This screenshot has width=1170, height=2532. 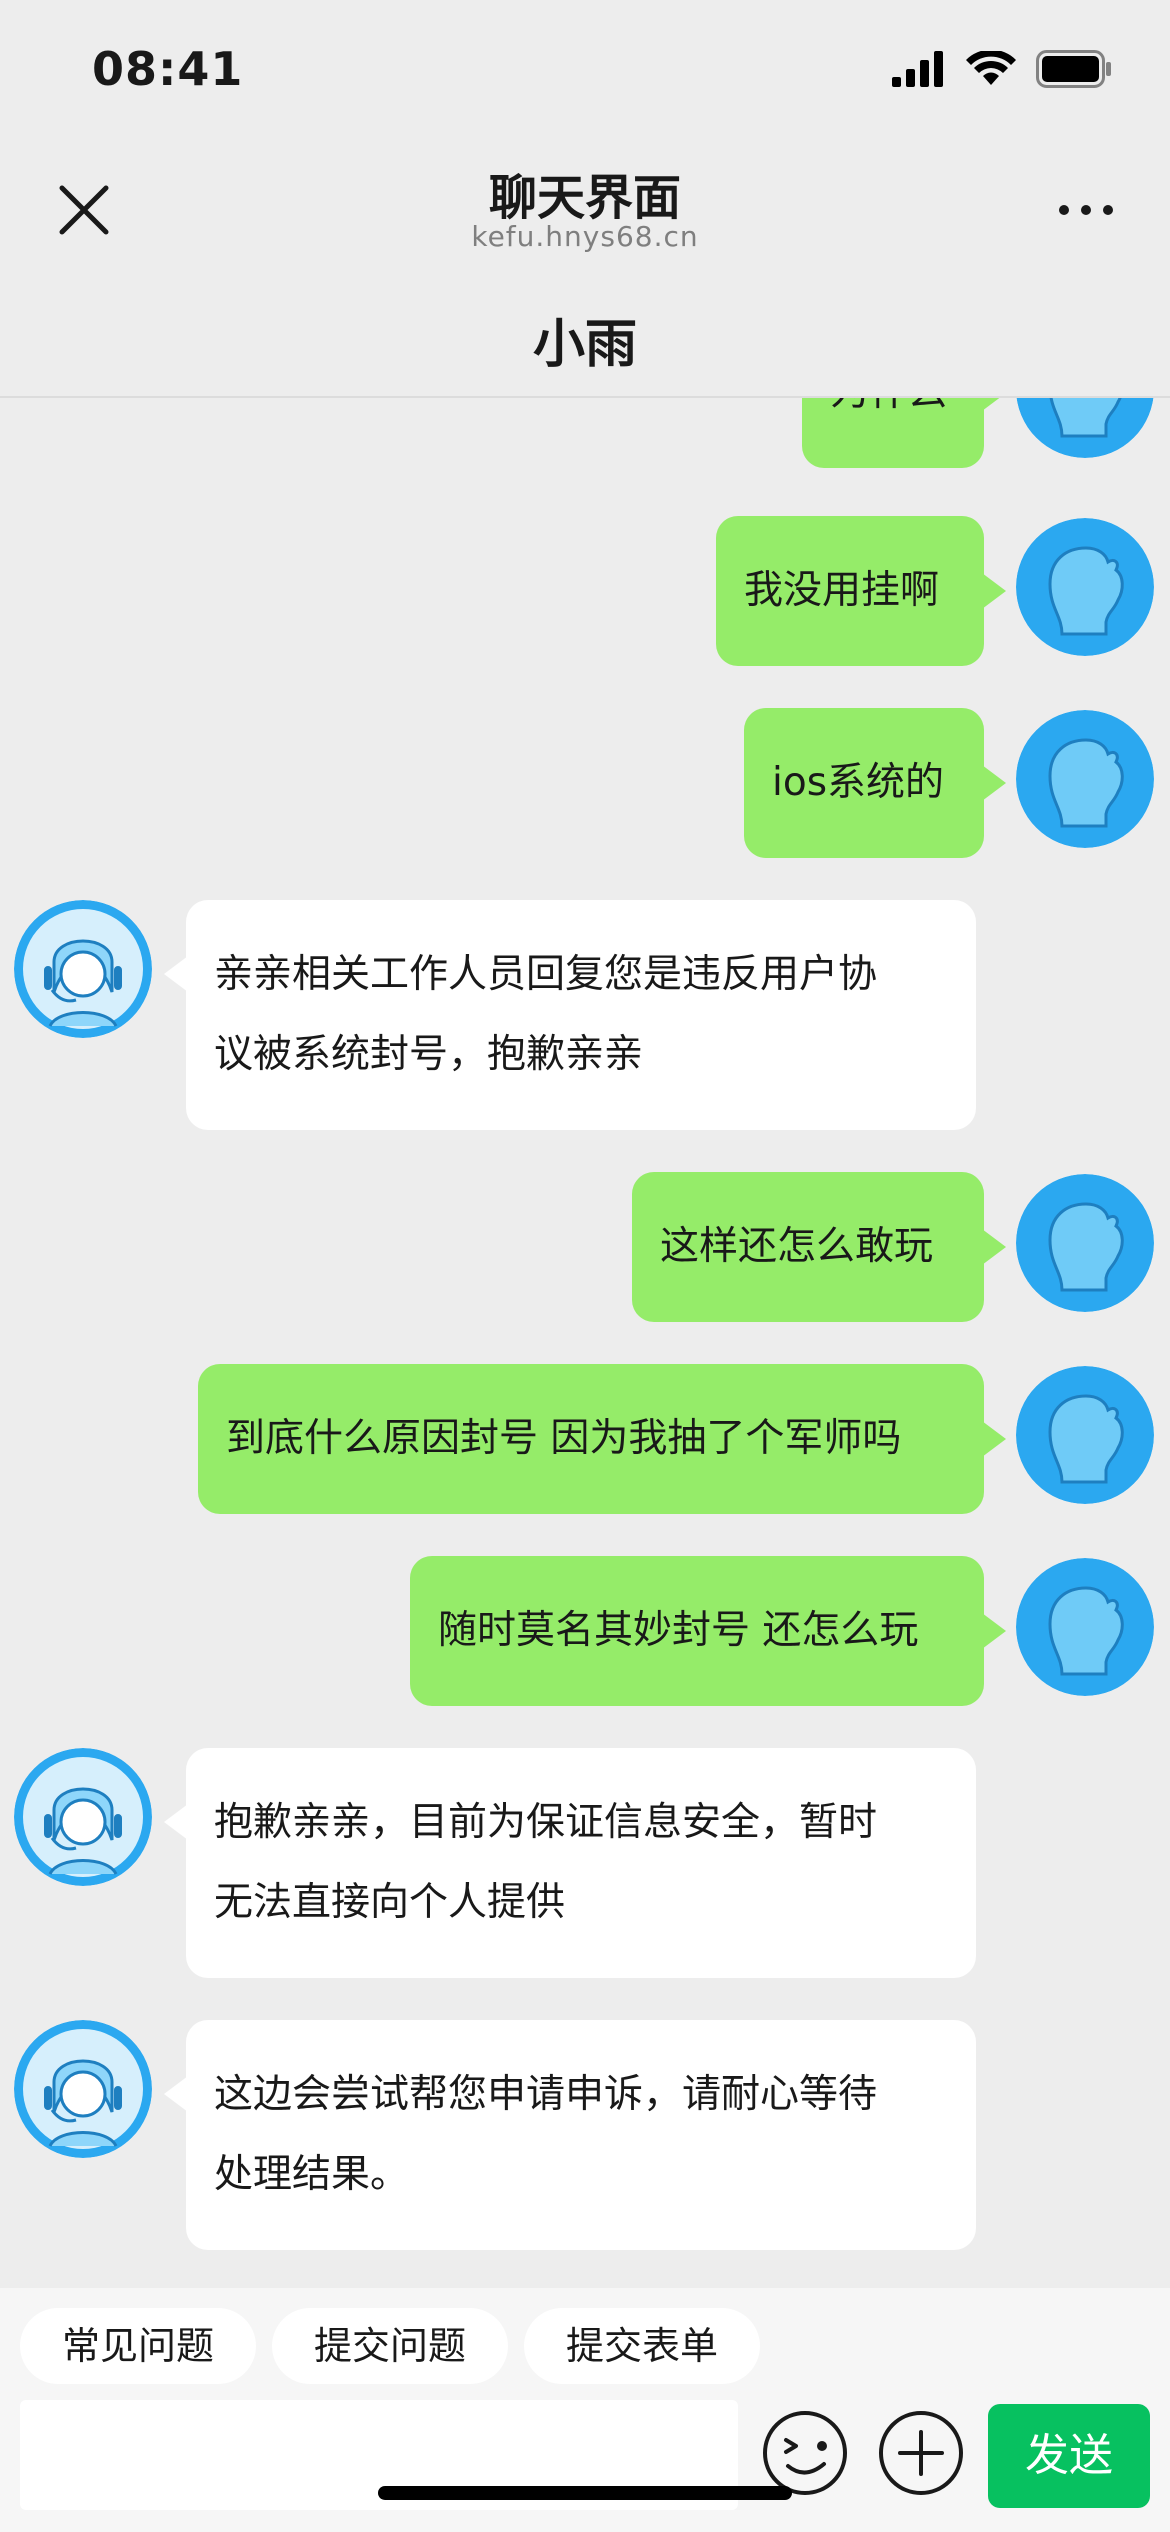 What do you see at coordinates (570, 1015) in the screenshot?
I see `message-bubble: 亲亲相关工作人员回复您是违反用户协 议被系统封号，抱歉亲亲` at bounding box center [570, 1015].